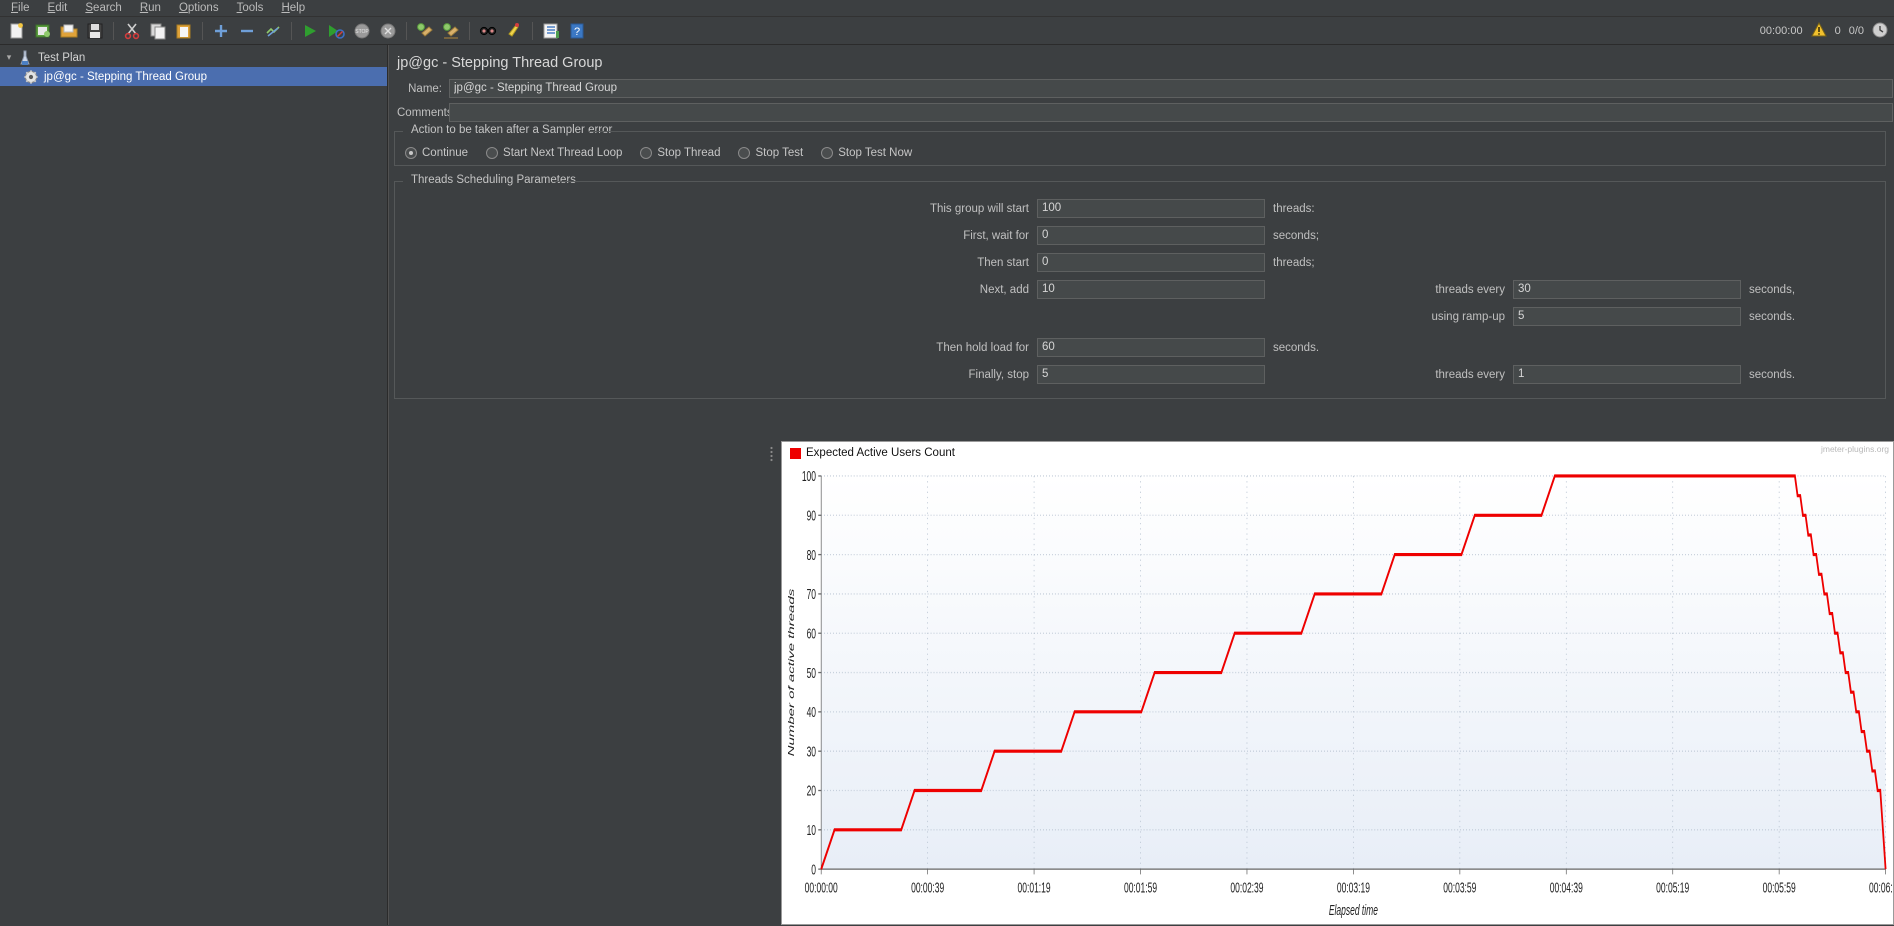  I want to click on increment-interval-input, so click(1627, 289).